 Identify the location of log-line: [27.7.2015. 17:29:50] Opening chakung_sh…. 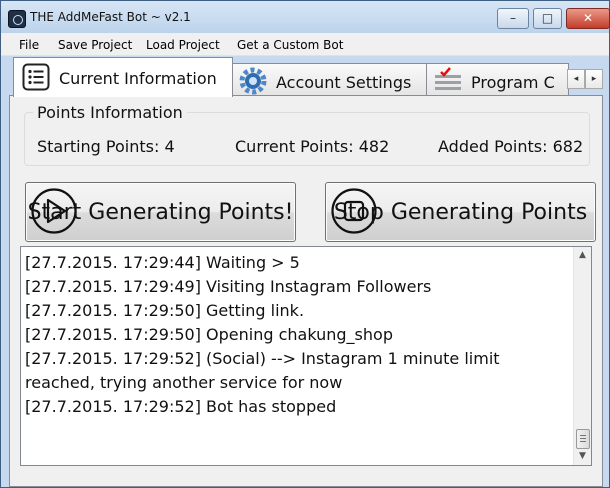
(209, 334).